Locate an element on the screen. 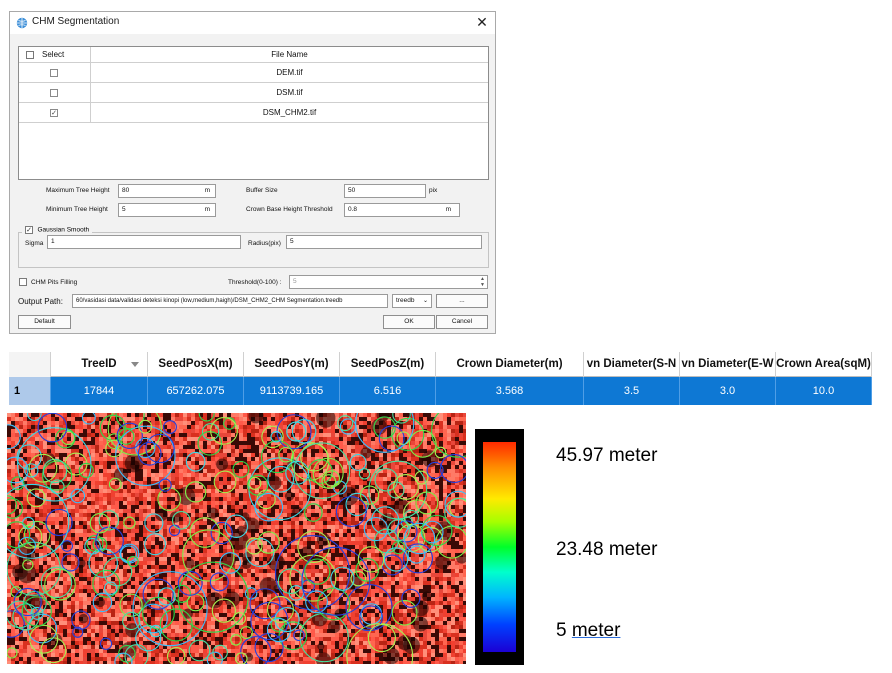  buffer-size-label: Buffer Size is located at coordinates (262, 190).